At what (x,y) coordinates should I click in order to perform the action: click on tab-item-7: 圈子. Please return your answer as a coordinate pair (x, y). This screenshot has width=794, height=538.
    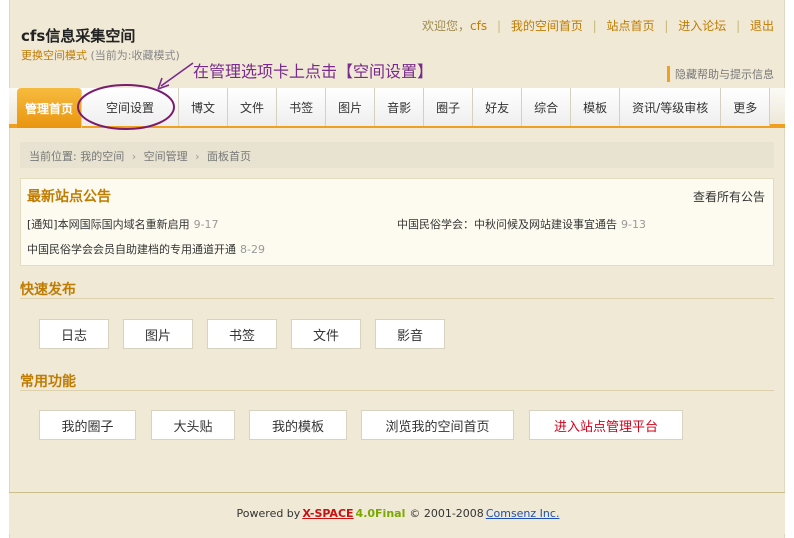
    Looking at the image, I should click on (449, 107).